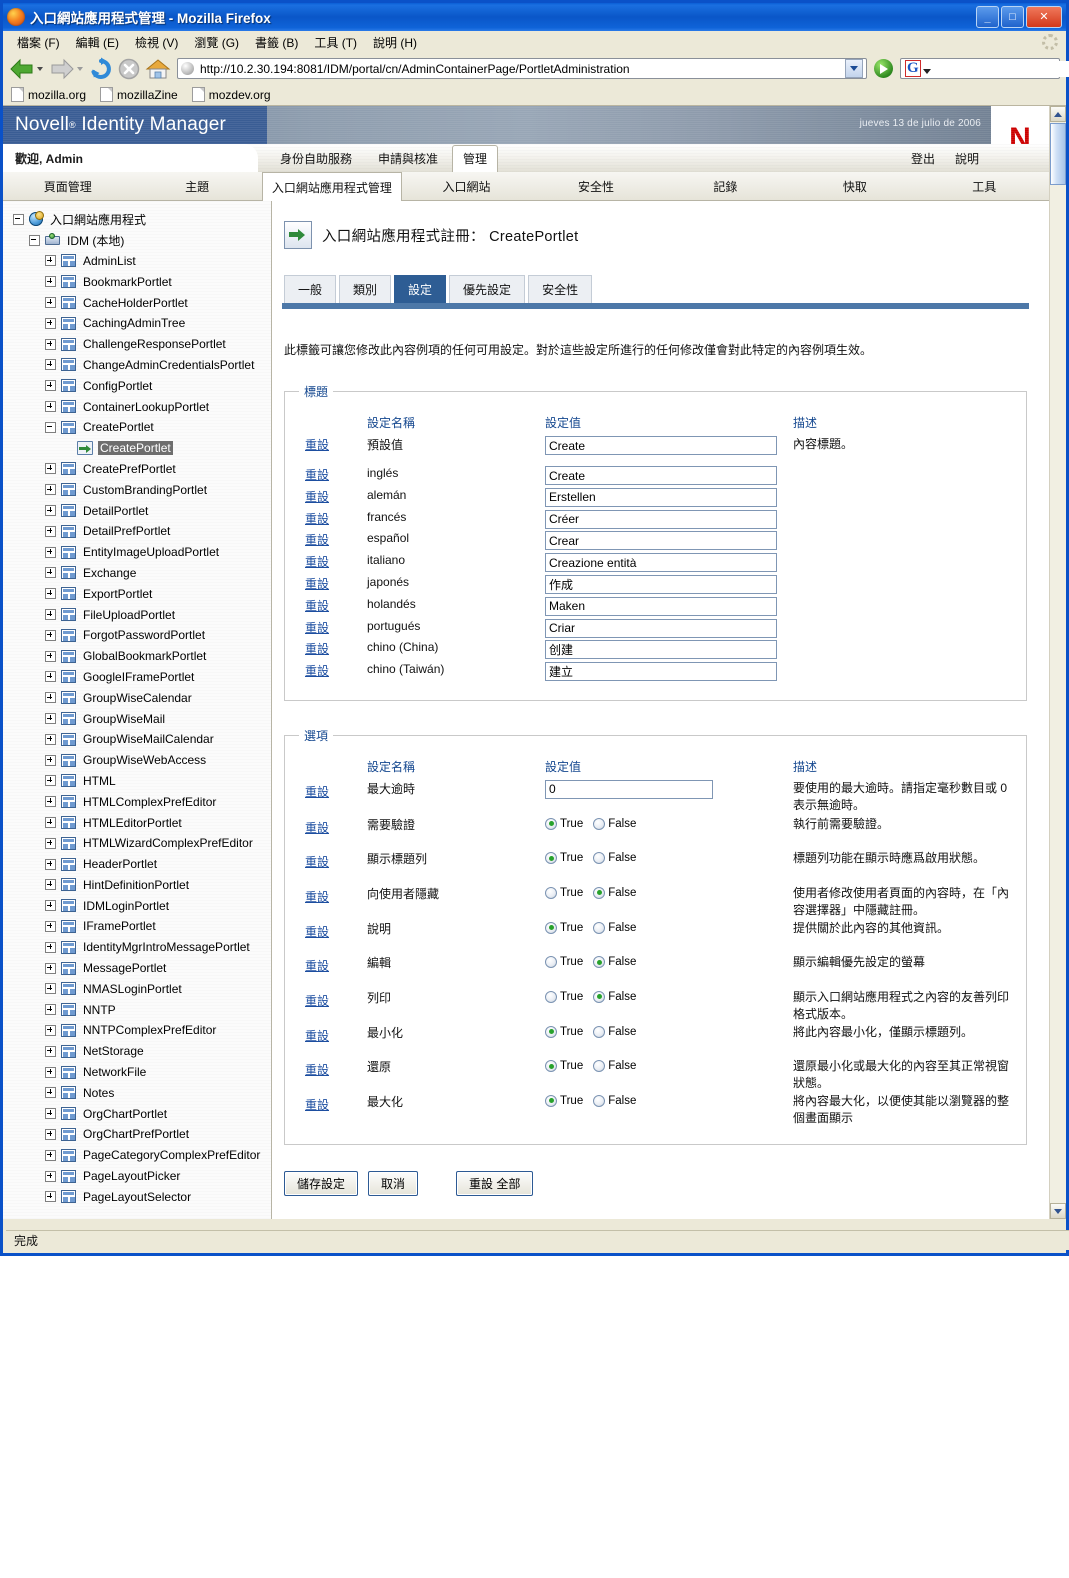 This screenshot has width=1069, height=1578. I want to click on tree-node: NetworkFile, so click(137, 1072).